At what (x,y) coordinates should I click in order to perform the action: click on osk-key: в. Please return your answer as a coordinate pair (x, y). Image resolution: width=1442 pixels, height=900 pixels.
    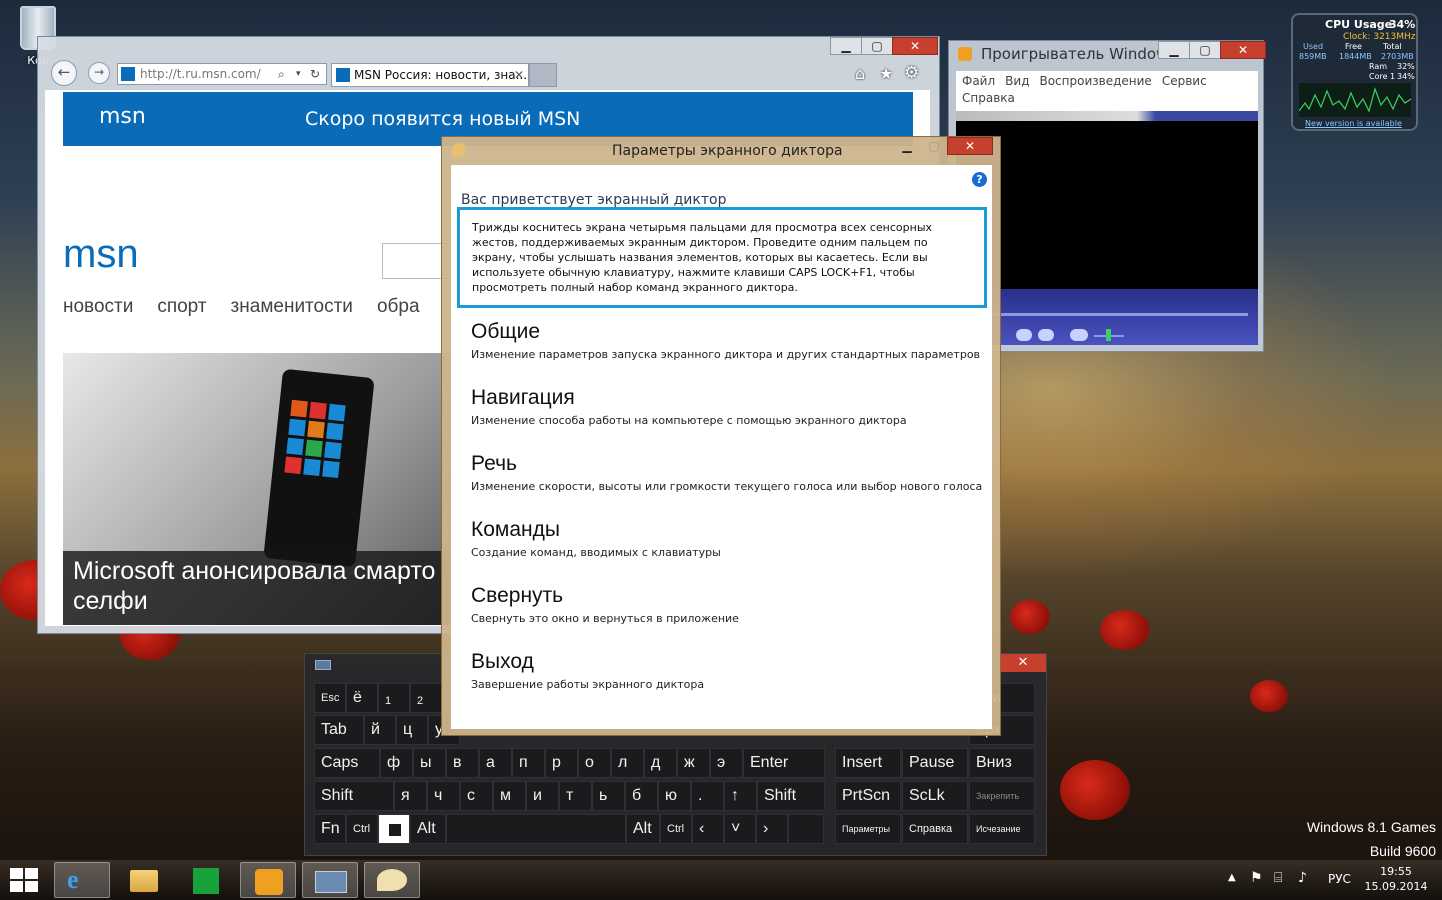
    Looking at the image, I should click on (462, 763).